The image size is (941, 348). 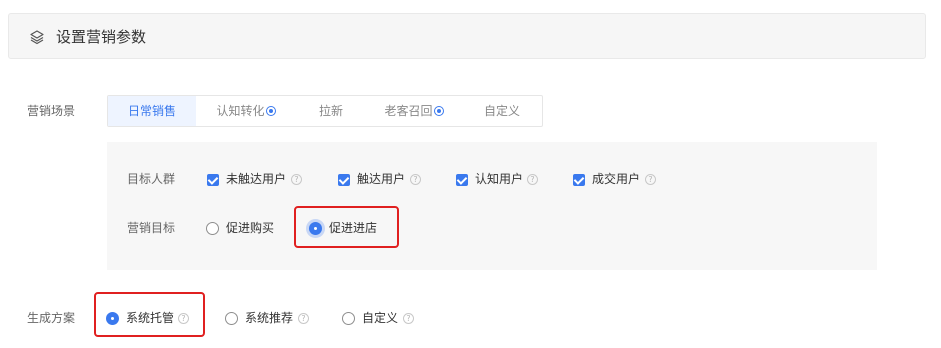 I want to click on radio-promote-store-visit, so click(x=315, y=228).